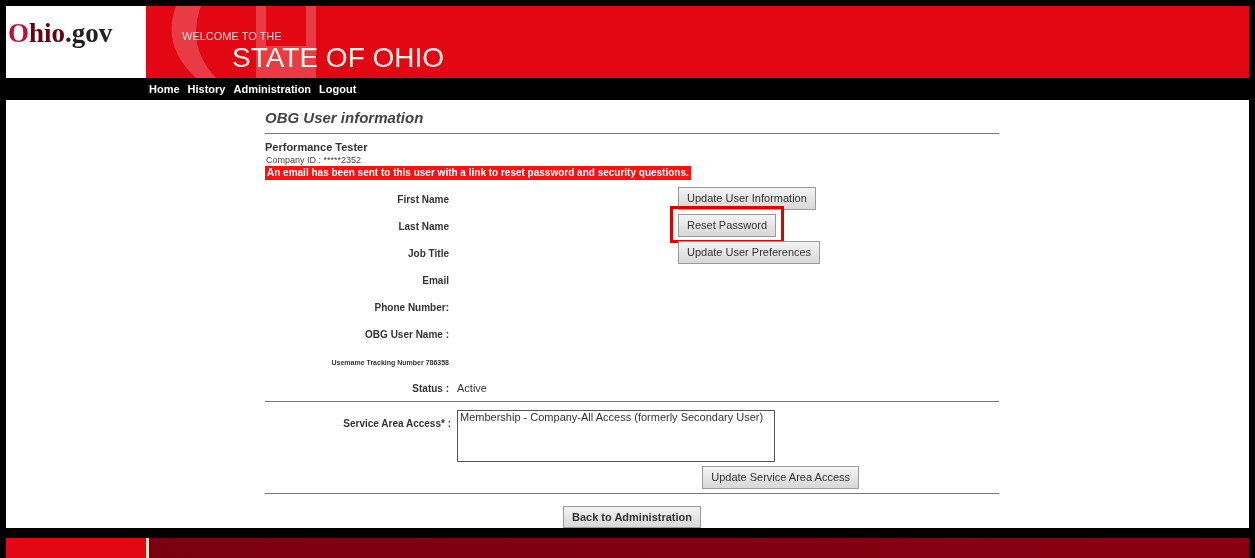 Image resolution: width=1255 pixels, height=558 pixels. Describe the element at coordinates (411, 307) in the screenshot. I see `field-label: Phone Number:` at that location.